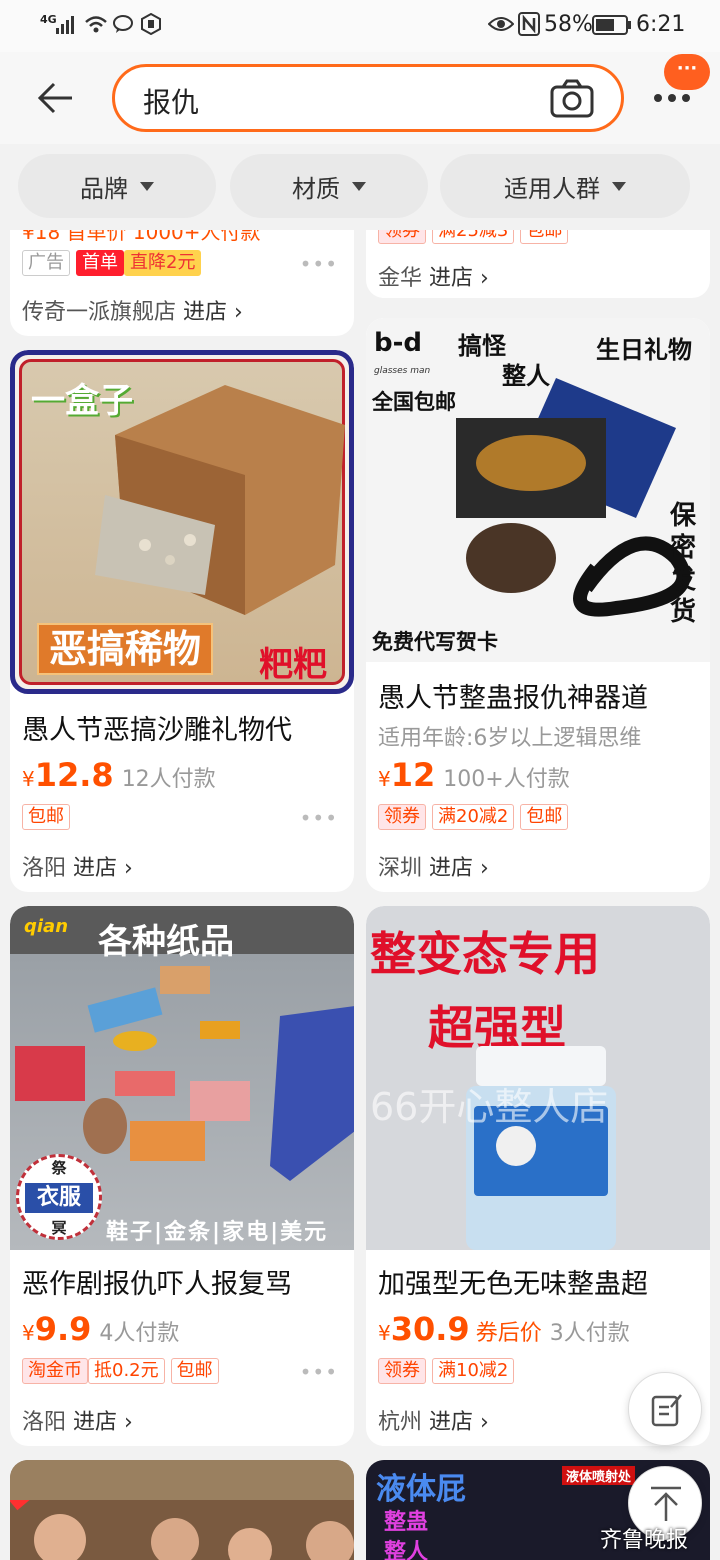  I want to click on arrow-up-icon, so click(666, 1503).